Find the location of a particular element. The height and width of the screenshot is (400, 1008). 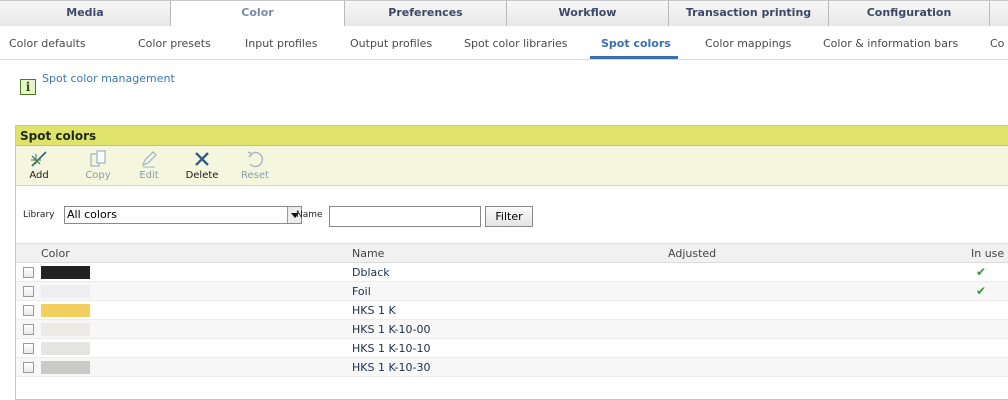

table-row: Foil ✔ is located at coordinates (512, 291).